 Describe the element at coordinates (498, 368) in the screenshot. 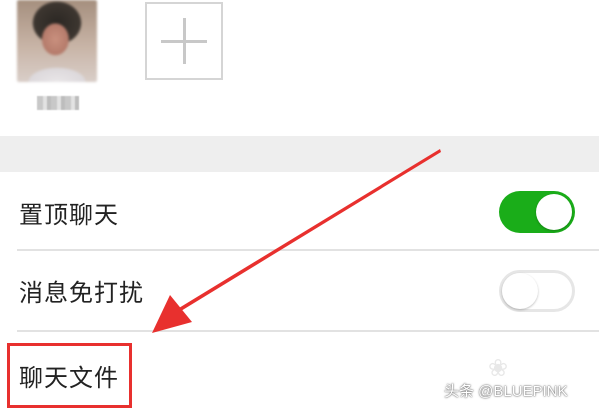

I see `paw-icon: ❀` at that location.